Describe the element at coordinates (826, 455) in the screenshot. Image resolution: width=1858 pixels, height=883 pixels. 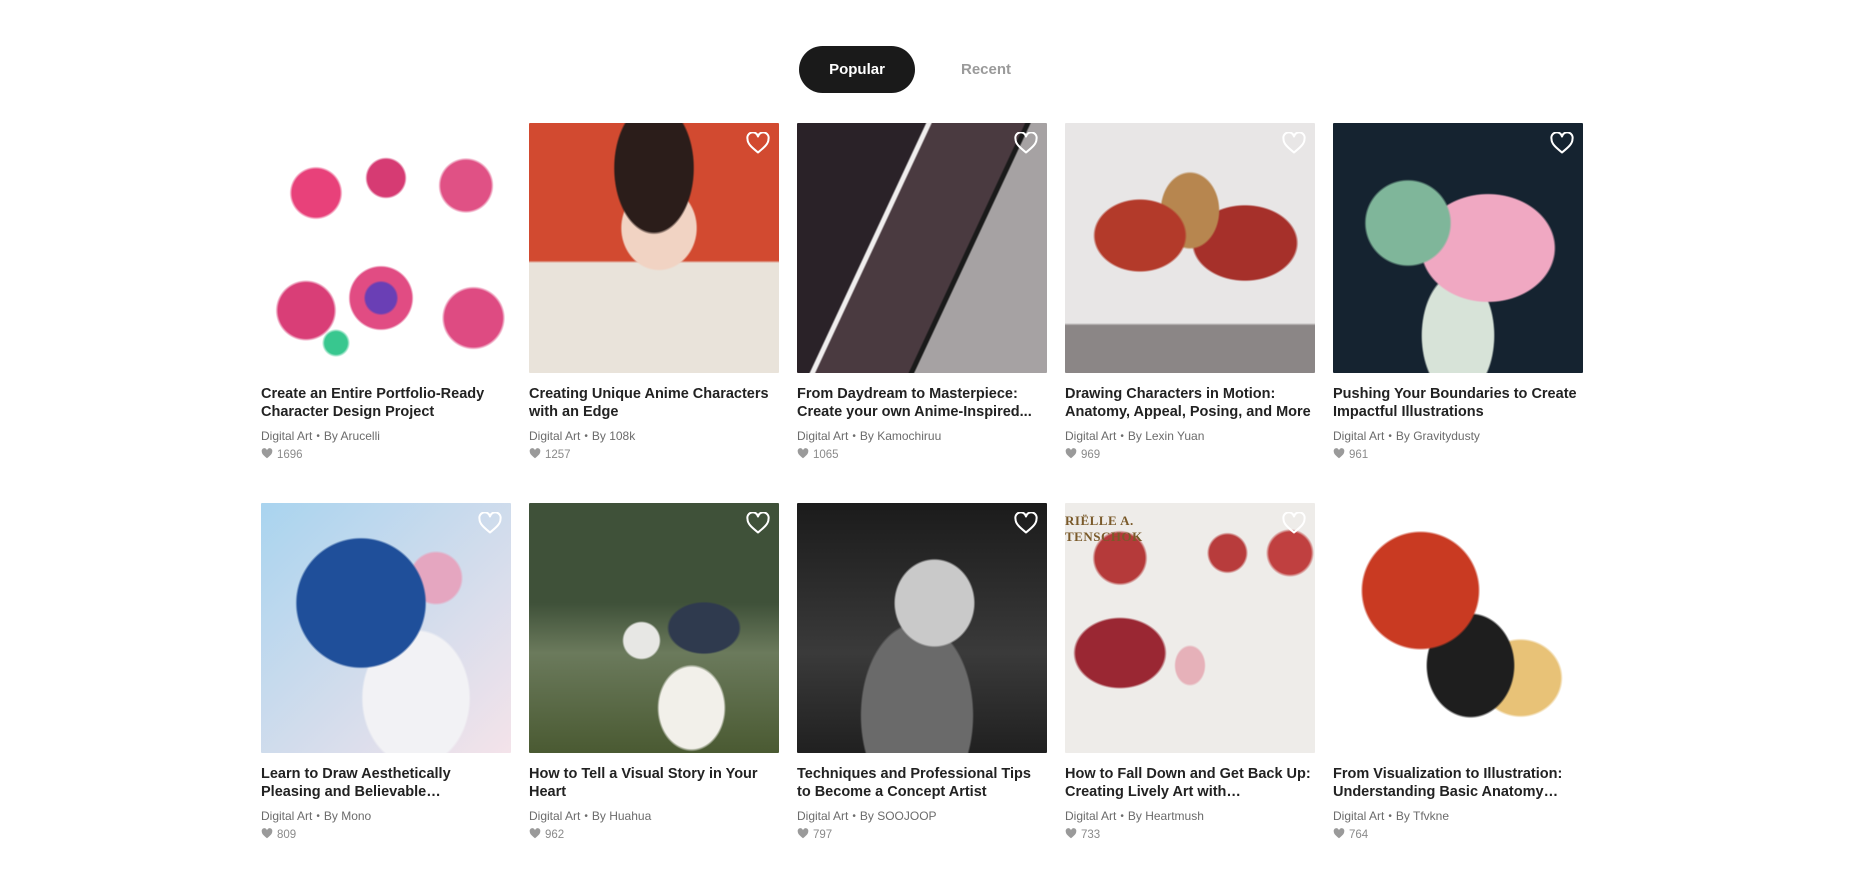
I see `likes-value: 1065` at that location.